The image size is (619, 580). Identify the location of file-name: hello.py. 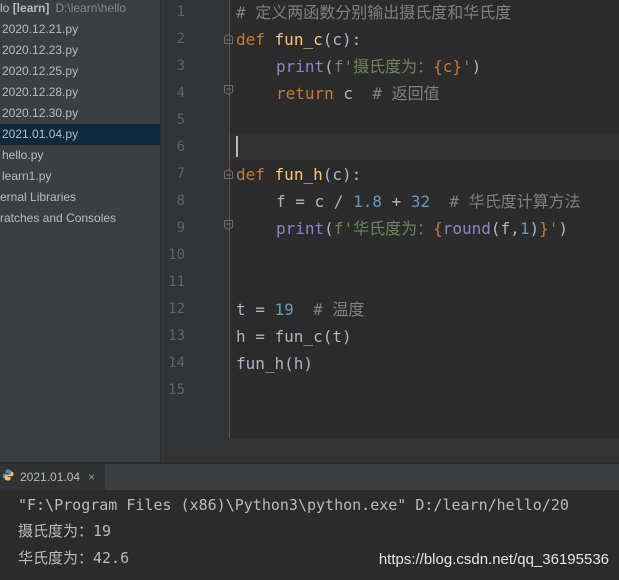
(23, 155).